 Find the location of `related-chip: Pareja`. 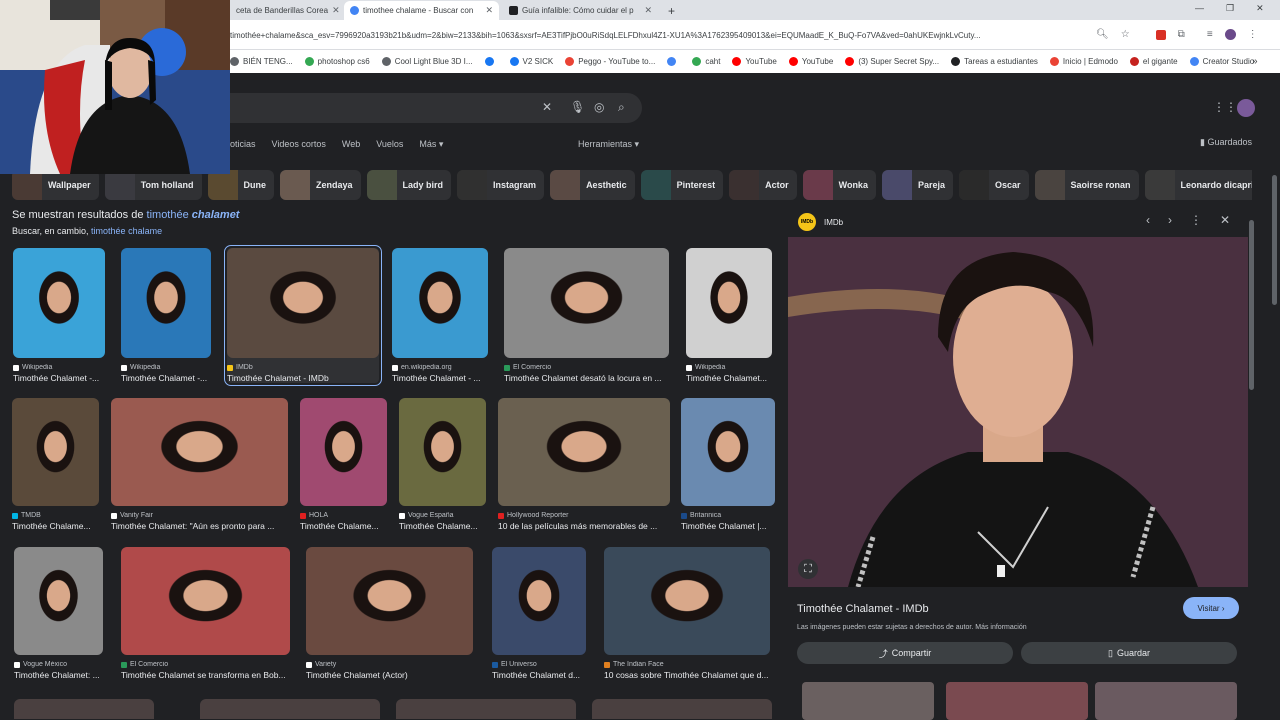

related-chip: Pareja is located at coordinates (917, 185).